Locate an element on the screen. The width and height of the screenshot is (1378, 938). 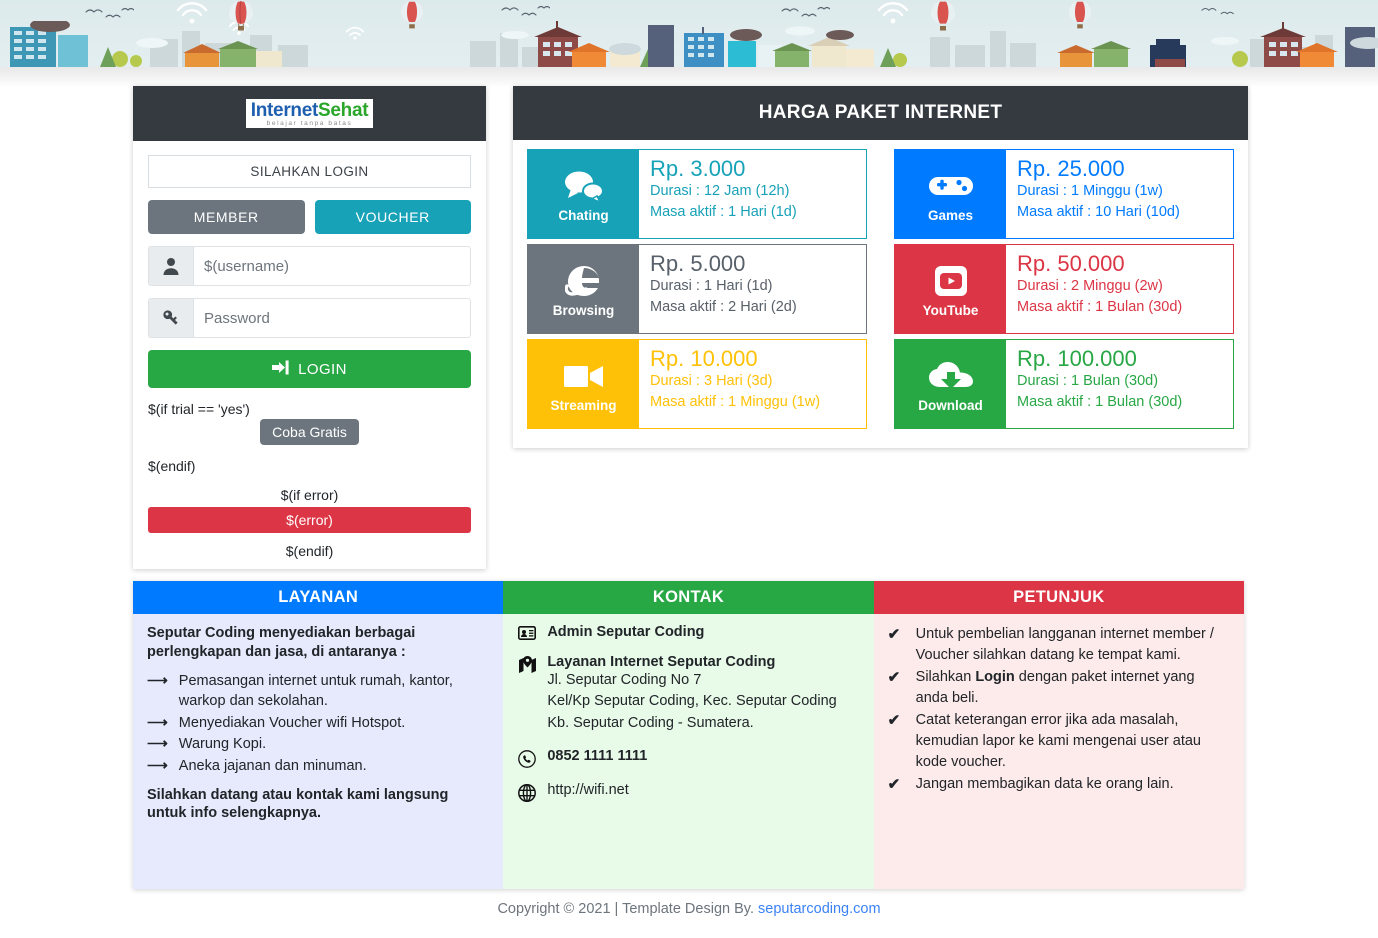
map-marker-icon is located at coordinates (527, 694).